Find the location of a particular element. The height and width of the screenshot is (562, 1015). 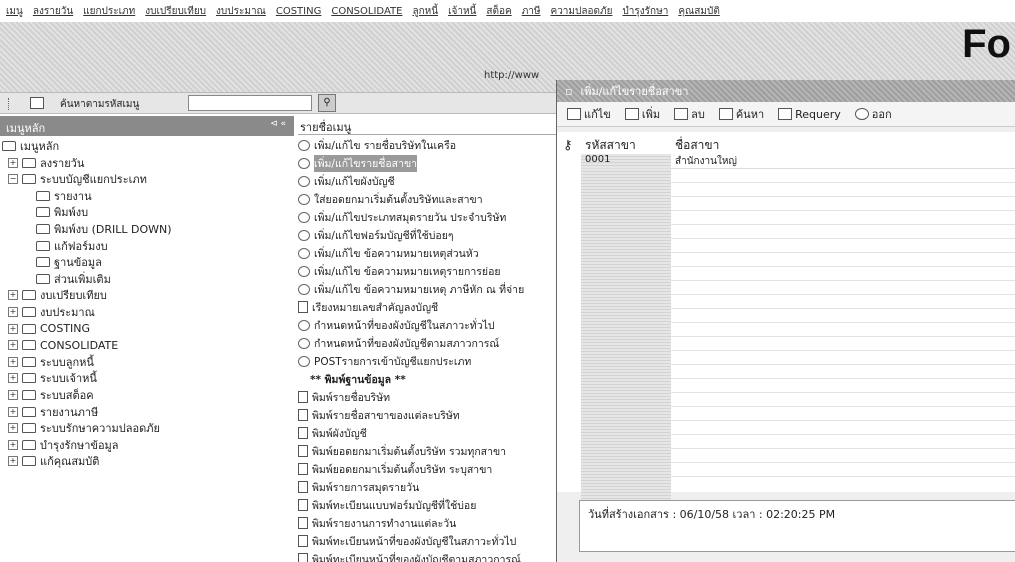

menu-list-item: ** พิมพ์ฐานข้อมูล ** is located at coordinates (427, 379).